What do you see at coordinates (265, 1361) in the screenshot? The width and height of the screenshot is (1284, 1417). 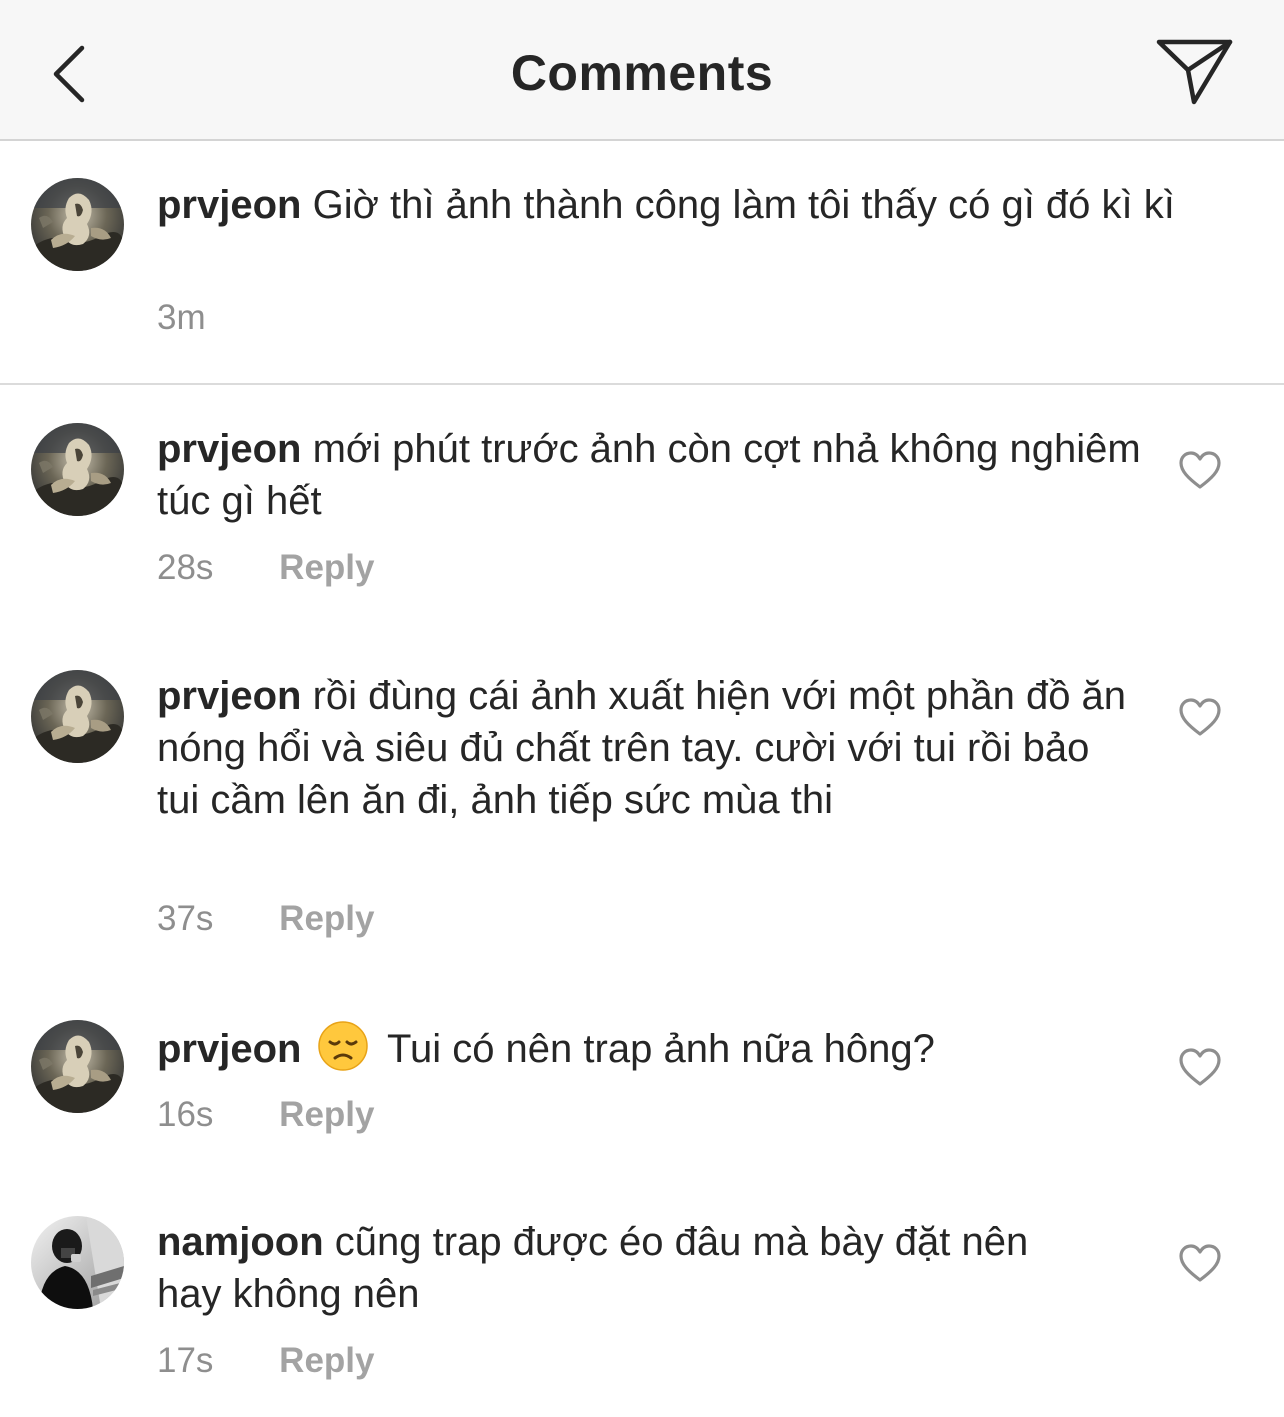 I see `comment-meta: 17s Reply` at bounding box center [265, 1361].